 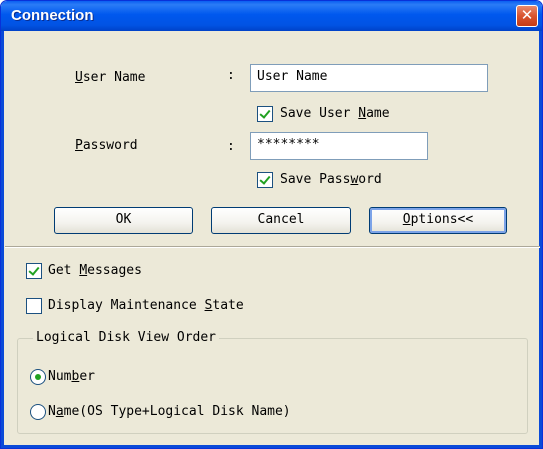 What do you see at coordinates (228, 305) in the screenshot?
I see `display-maintenance-label-end: tate` at bounding box center [228, 305].